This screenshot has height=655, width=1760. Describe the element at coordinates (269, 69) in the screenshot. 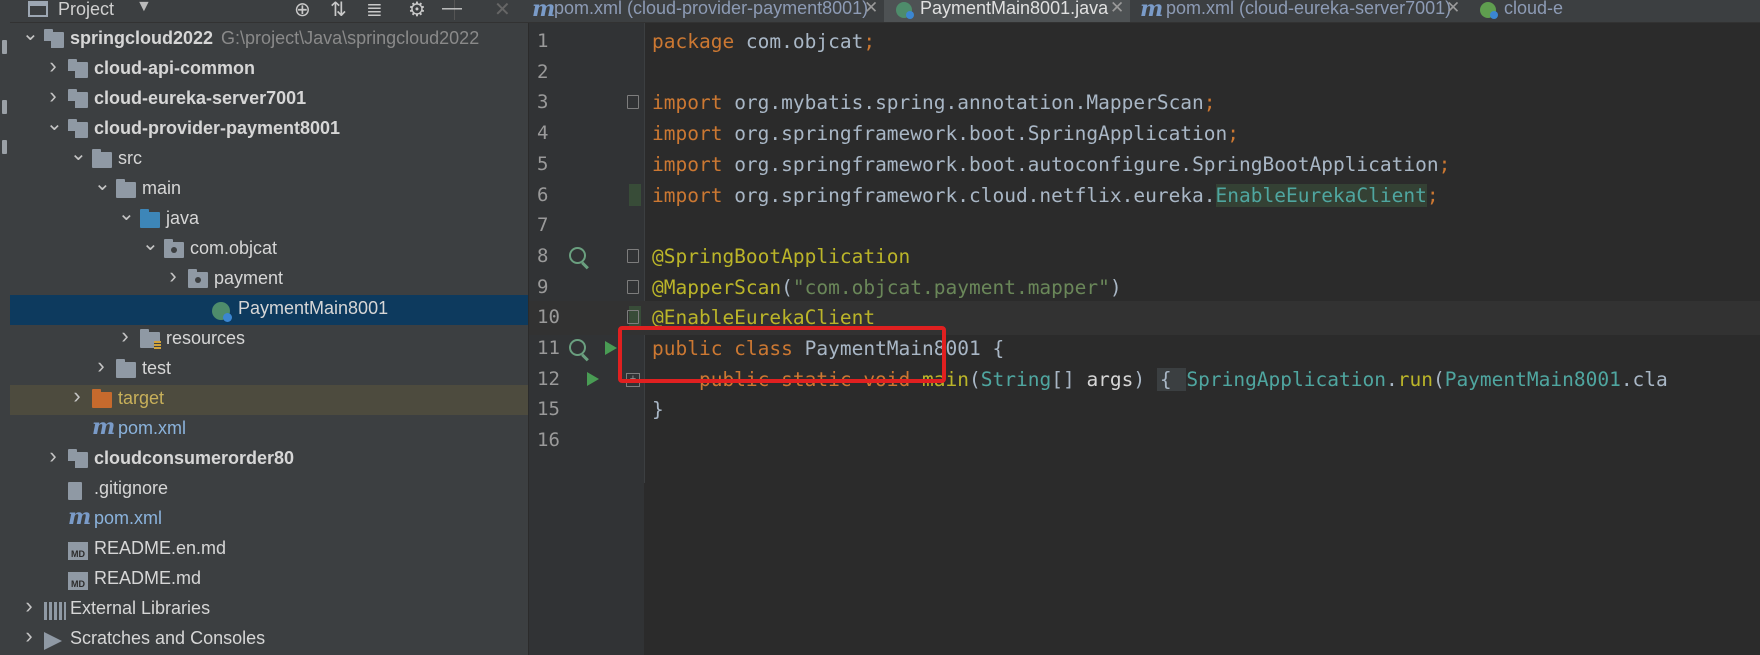

I see `tree-row: › cloud-api-common` at that location.